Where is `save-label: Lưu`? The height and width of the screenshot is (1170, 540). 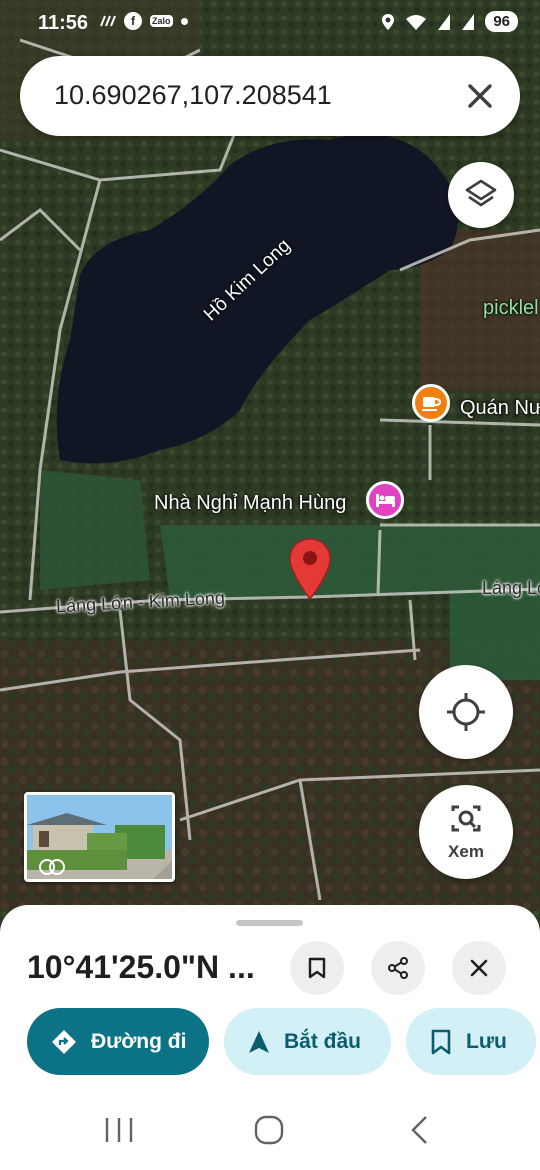
save-label: Lưu is located at coordinates (486, 1041).